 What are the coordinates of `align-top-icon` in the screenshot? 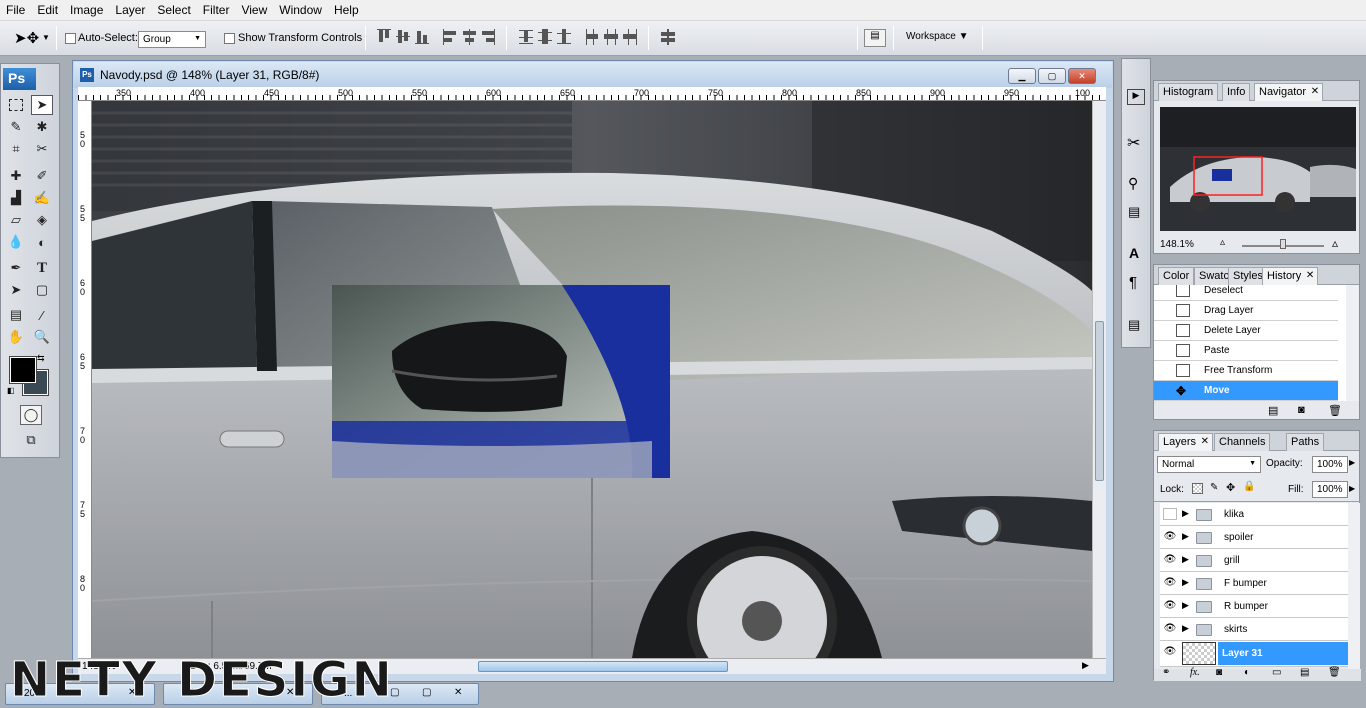 It's located at (384, 37).